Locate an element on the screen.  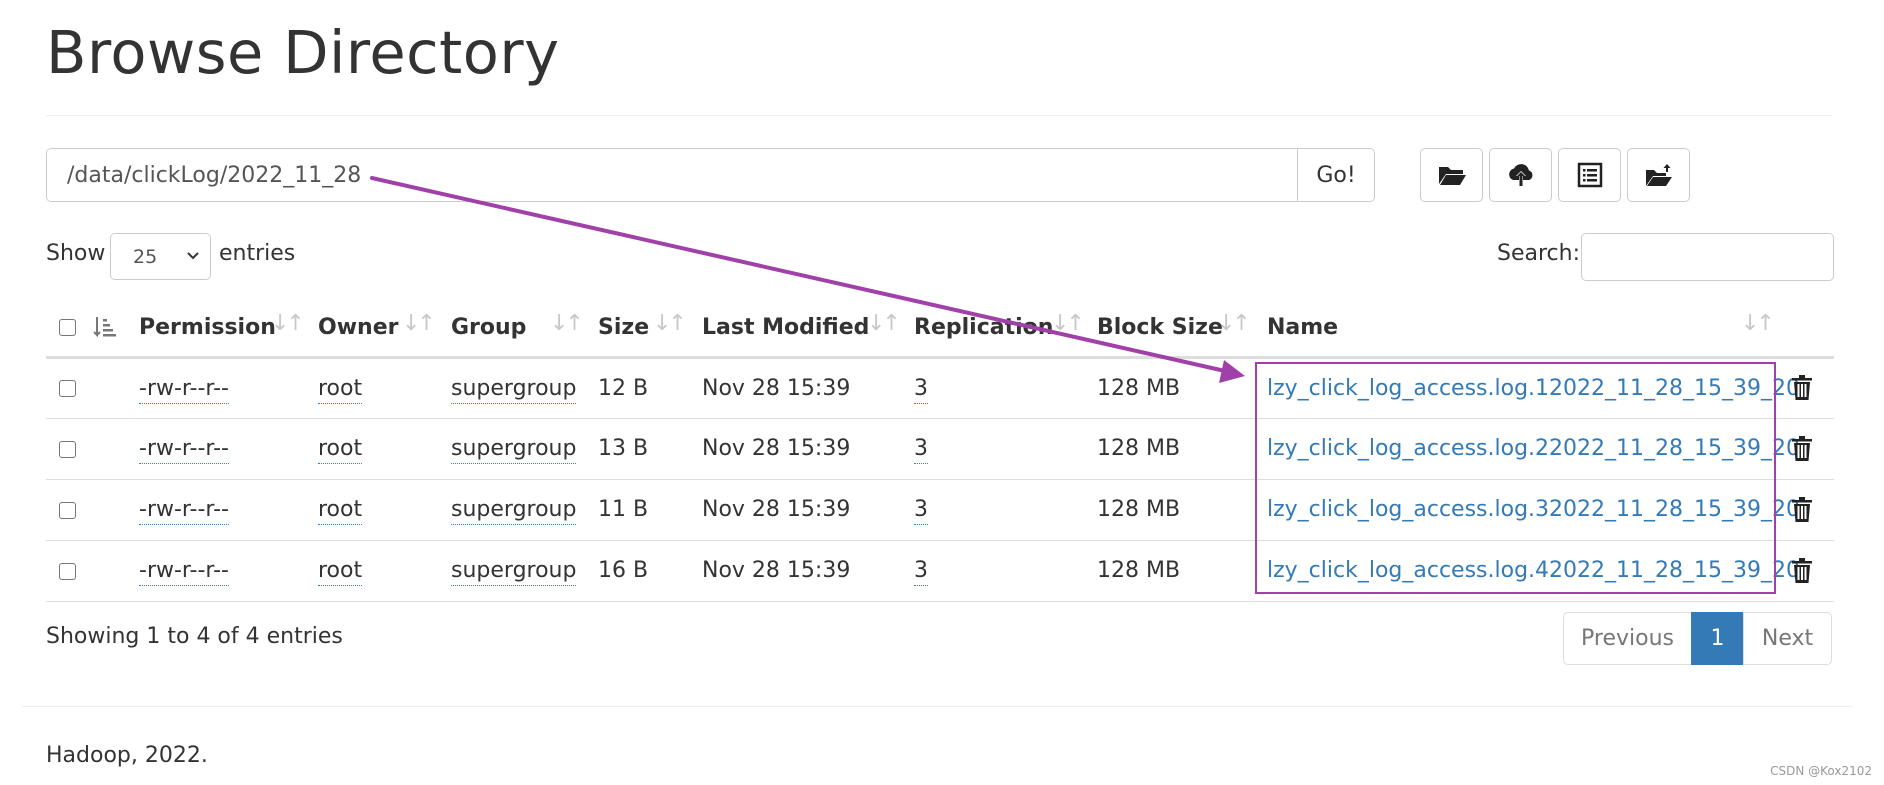
column-header-owner: Owner ↓↑ is located at coordinates (384, 328).